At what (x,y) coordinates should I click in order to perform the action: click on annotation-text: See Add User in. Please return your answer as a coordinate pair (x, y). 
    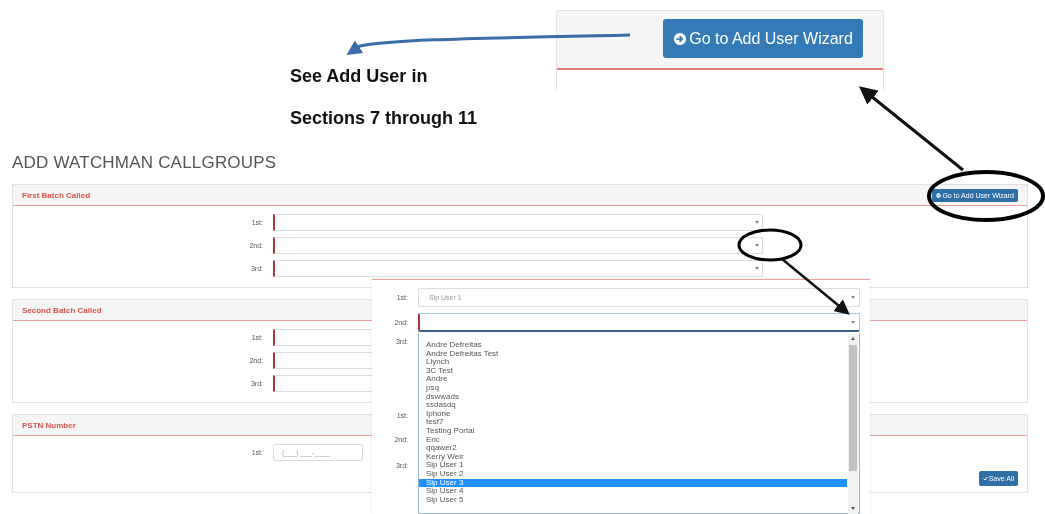
    Looking at the image, I should click on (359, 76).